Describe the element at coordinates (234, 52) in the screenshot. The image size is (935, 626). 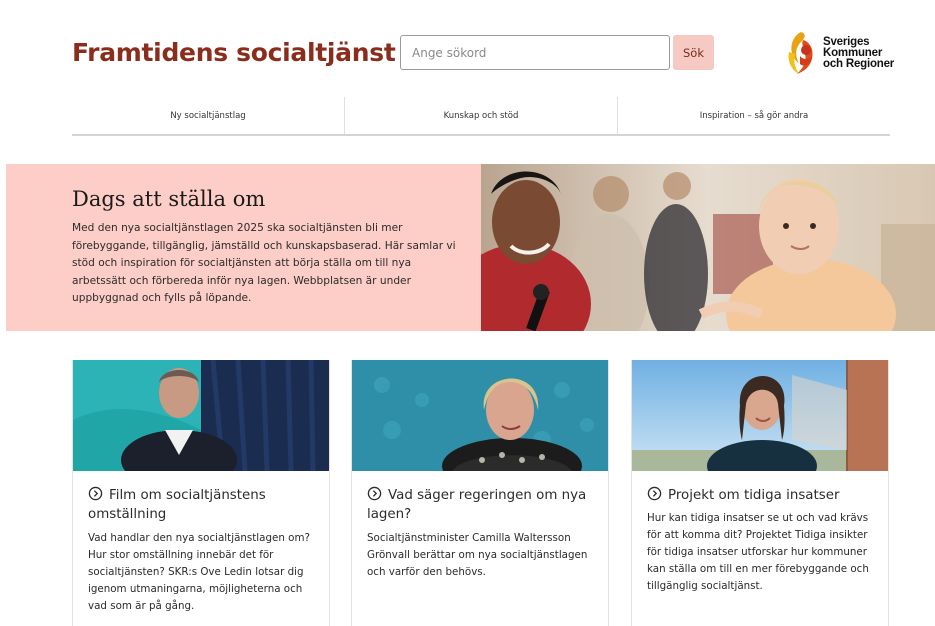
I see `site-title: Framtidens socialtjänst` at that location.